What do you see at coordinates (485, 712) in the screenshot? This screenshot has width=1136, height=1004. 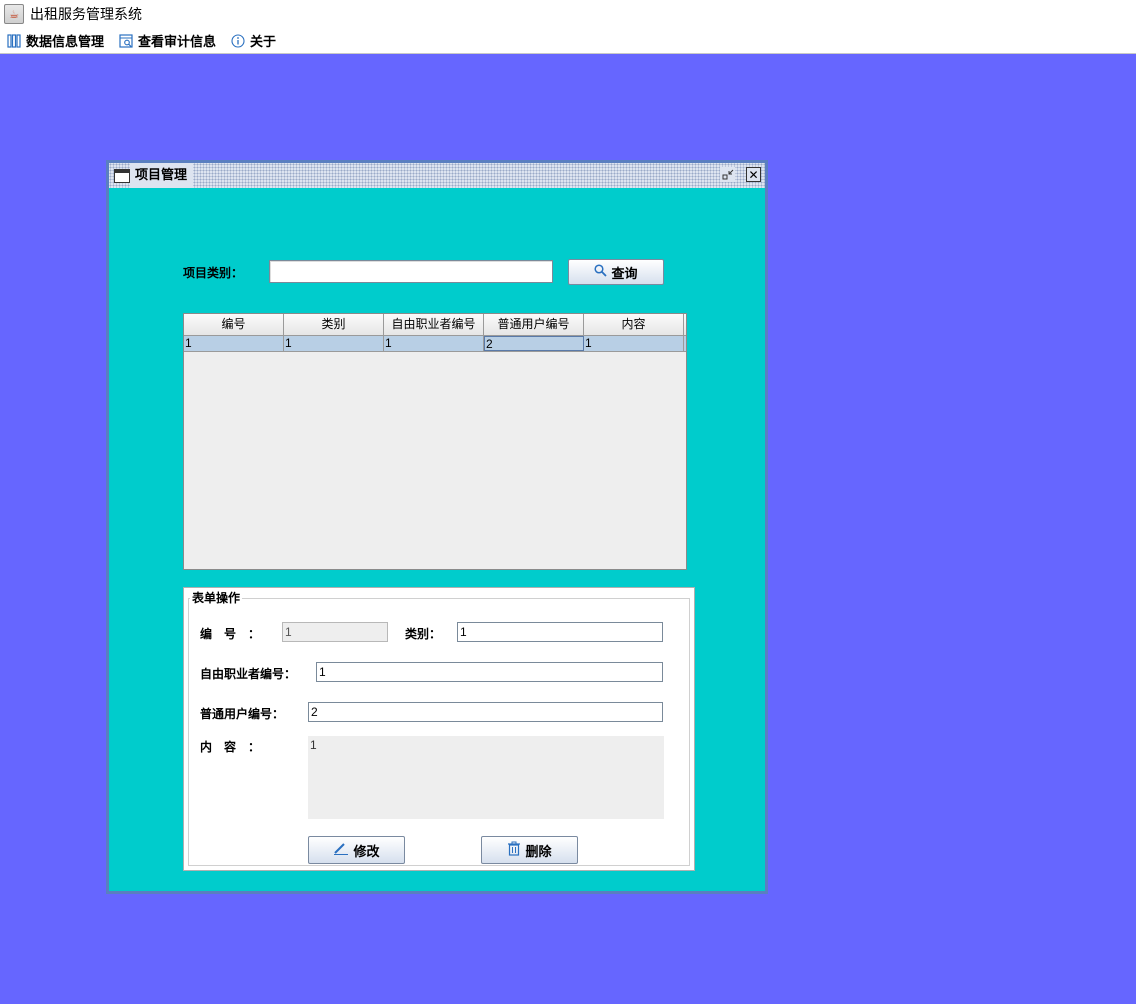 I see `user-id-field: 2` at bounding box center [485, 712].